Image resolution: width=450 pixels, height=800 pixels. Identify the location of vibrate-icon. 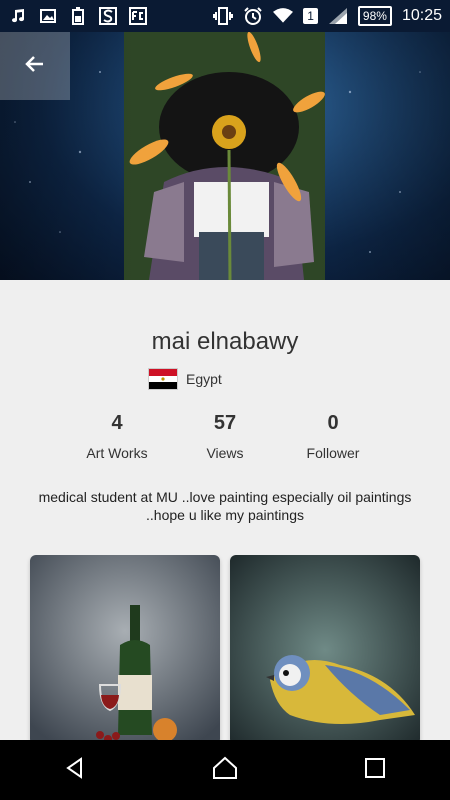
(223, 16).